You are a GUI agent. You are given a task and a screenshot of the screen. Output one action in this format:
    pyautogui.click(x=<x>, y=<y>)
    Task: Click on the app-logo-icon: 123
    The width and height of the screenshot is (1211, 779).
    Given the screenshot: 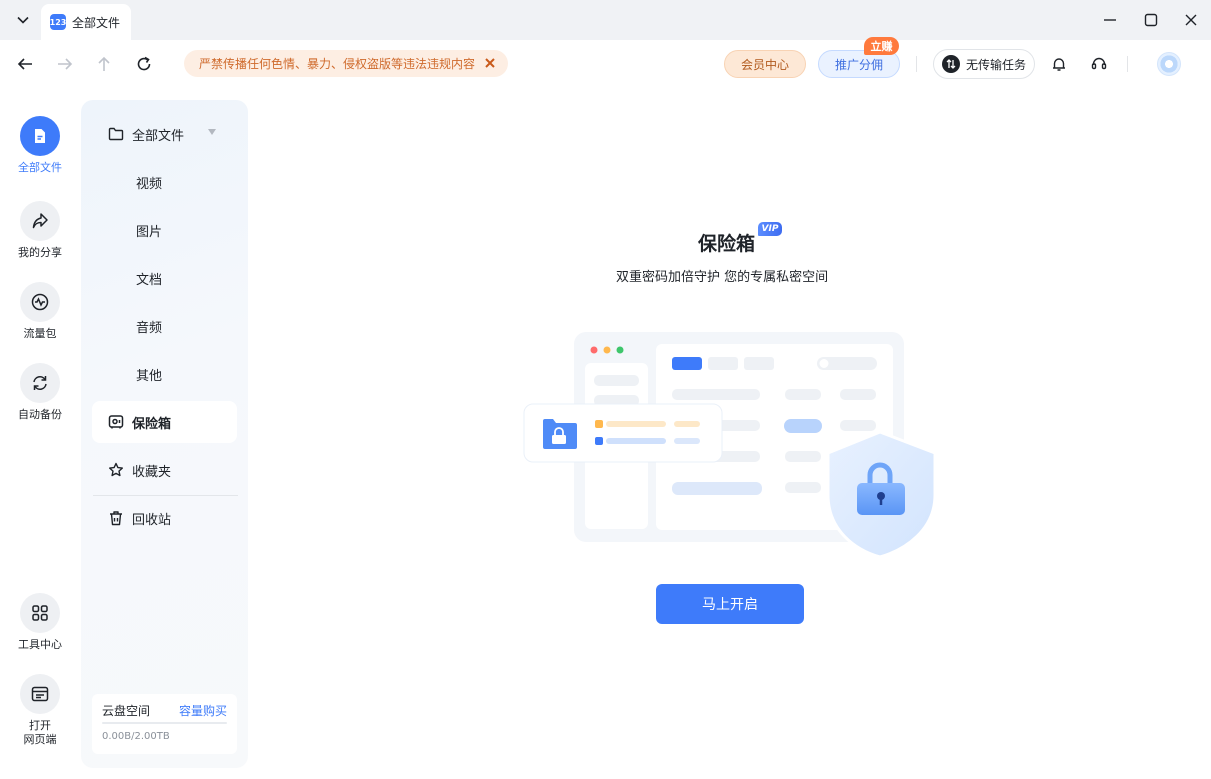 What is the action you would take?
    pyautogui.click(x=58, y=22)
    